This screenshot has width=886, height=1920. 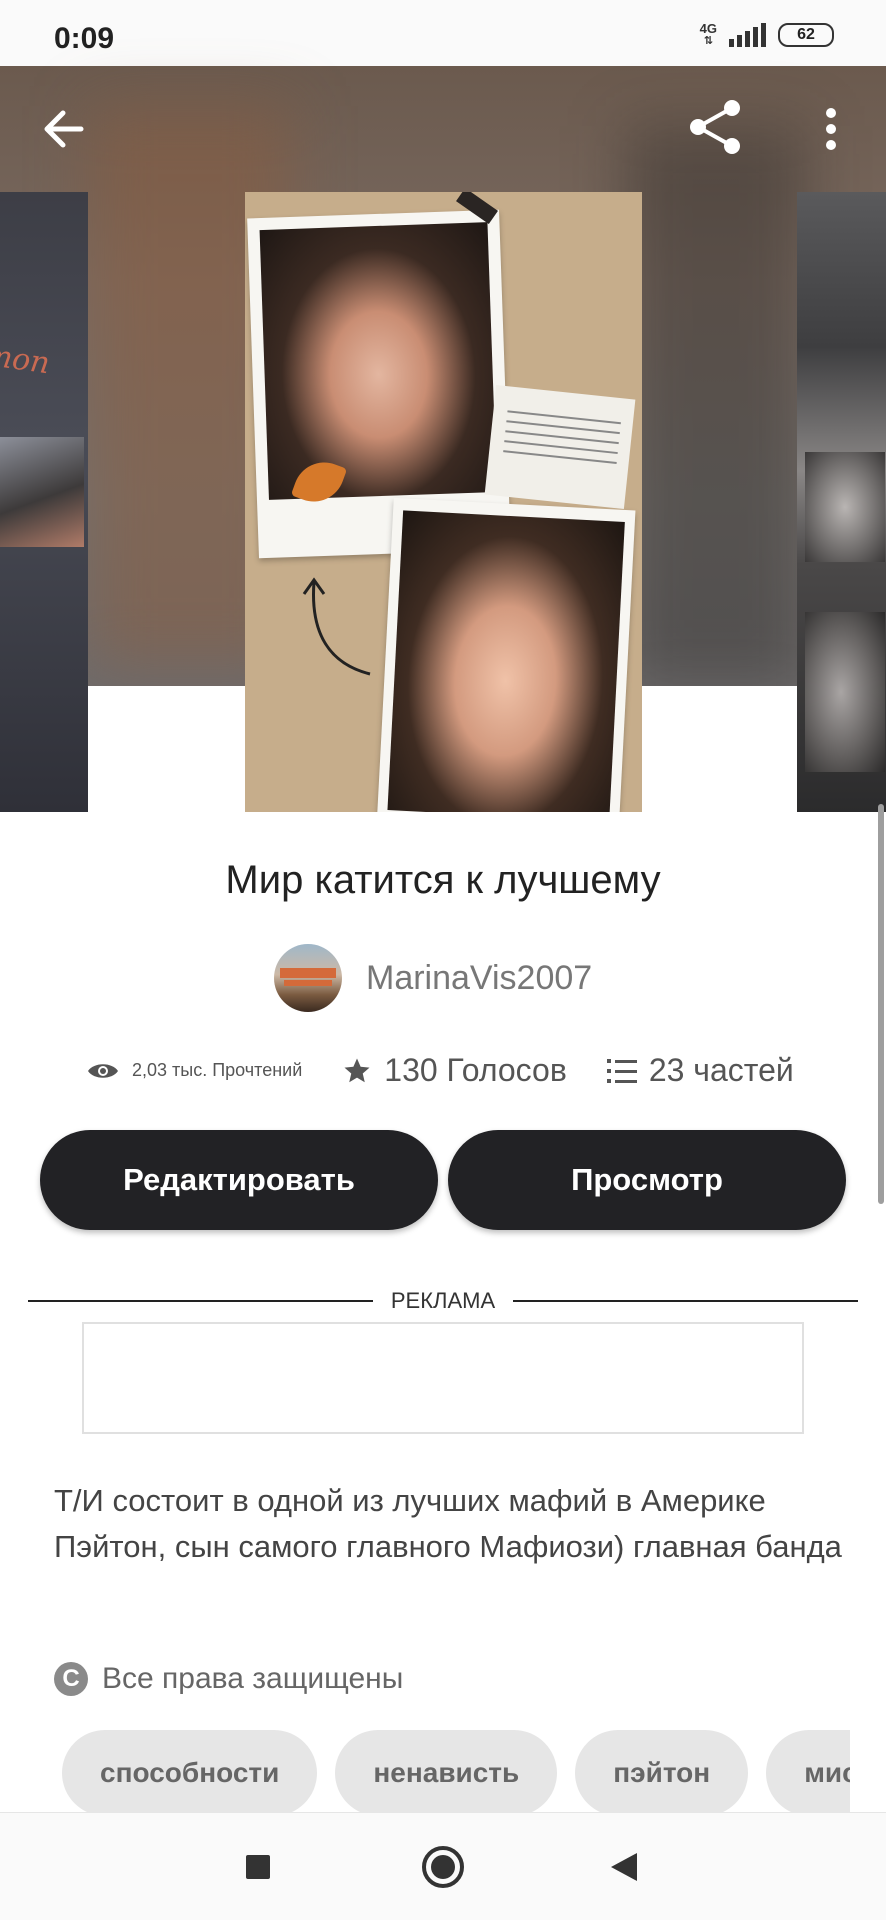 I want to click on ad-label: РЕКЛАМА, so click(x=443, y=1300).